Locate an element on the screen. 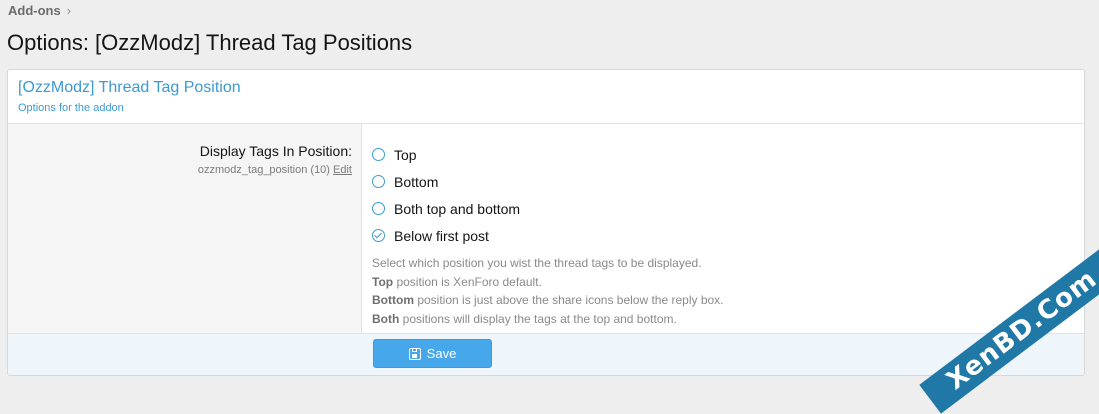  edit-link: Edit is located at coordinates (342, 170).